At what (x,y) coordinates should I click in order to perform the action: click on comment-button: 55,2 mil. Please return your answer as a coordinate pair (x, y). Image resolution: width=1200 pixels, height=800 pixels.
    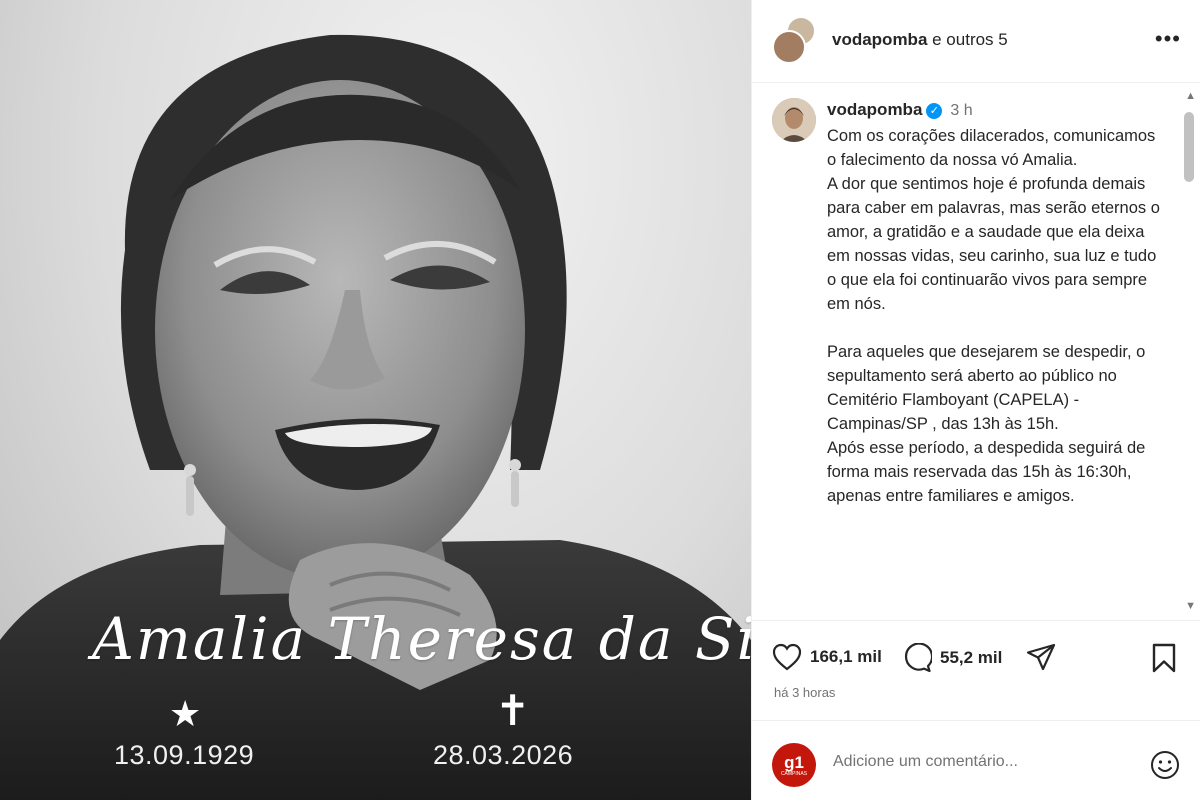
    Looking at the image, I should click on (952, 658).